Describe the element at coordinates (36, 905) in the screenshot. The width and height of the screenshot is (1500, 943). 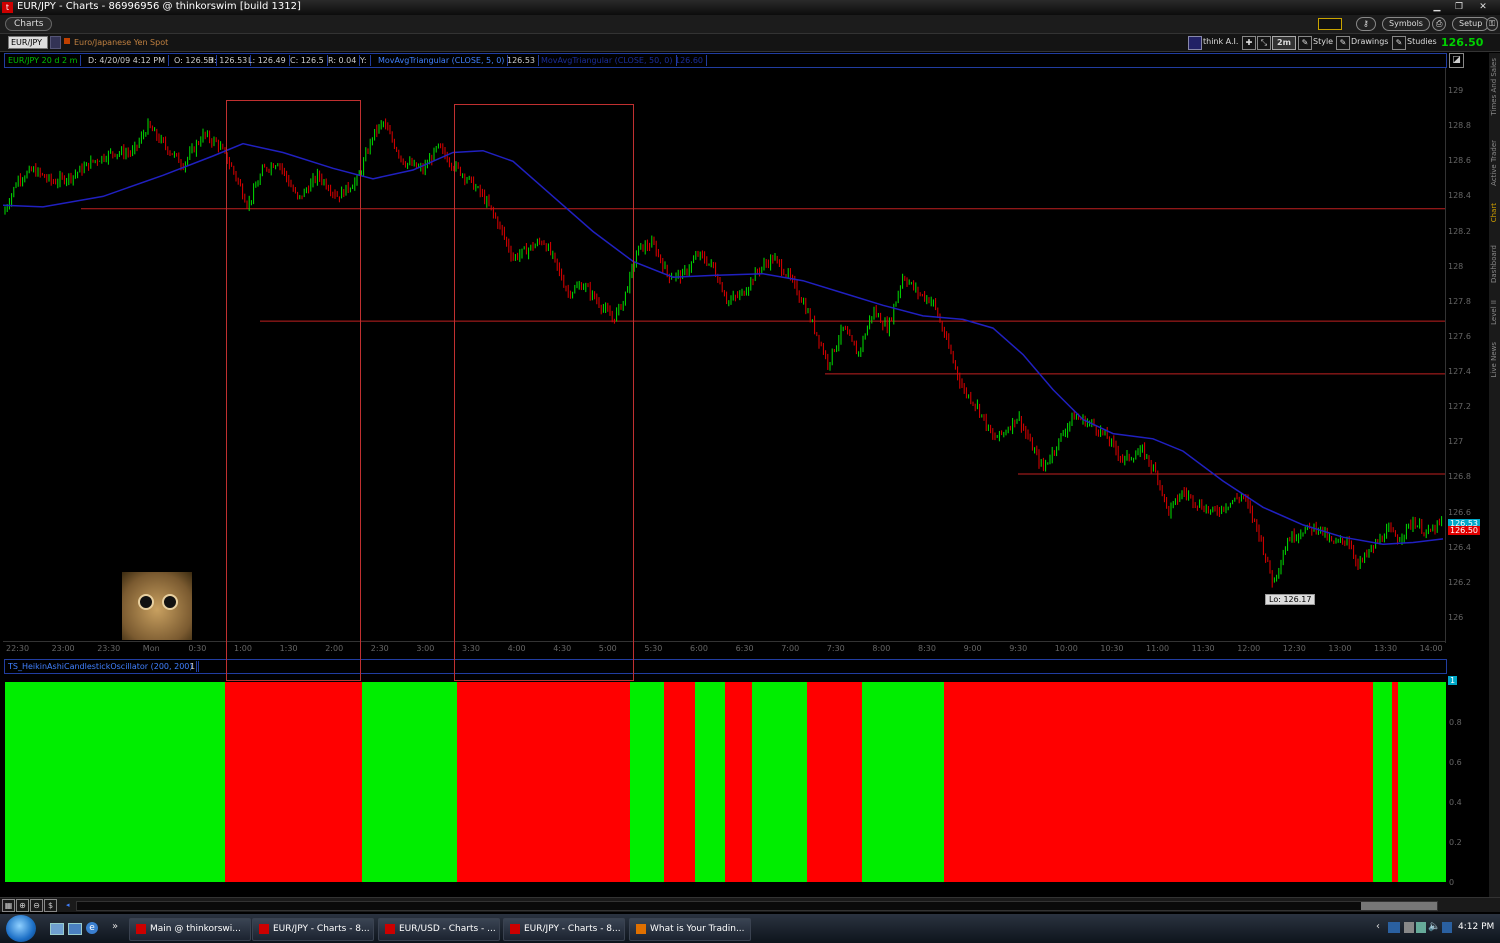
I see `zoom-out-icon: ⊖` at that location.